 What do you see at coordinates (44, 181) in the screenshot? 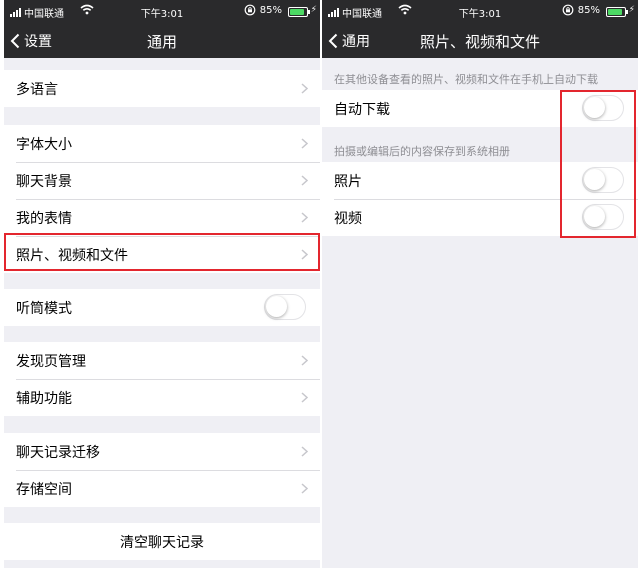
I see `row-label: 聊天背景` at bounding box center [44, 181].